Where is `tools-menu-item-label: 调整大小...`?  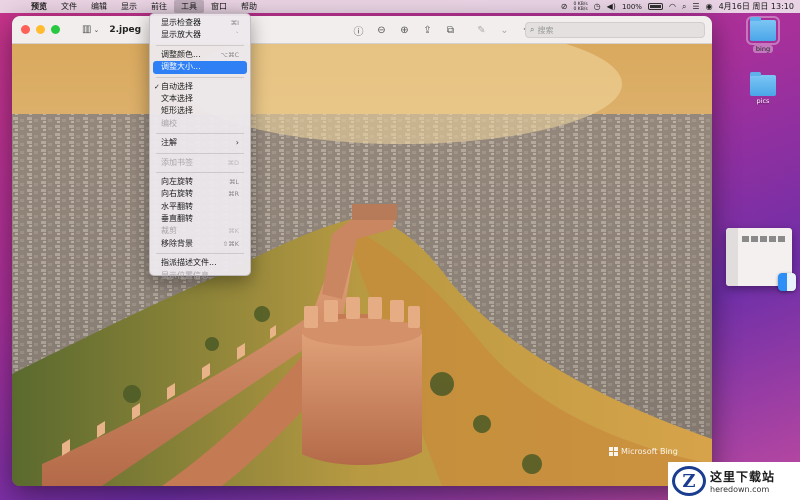
tools-menu-item-label: 调整大小... is located at coordinates (181, 67).